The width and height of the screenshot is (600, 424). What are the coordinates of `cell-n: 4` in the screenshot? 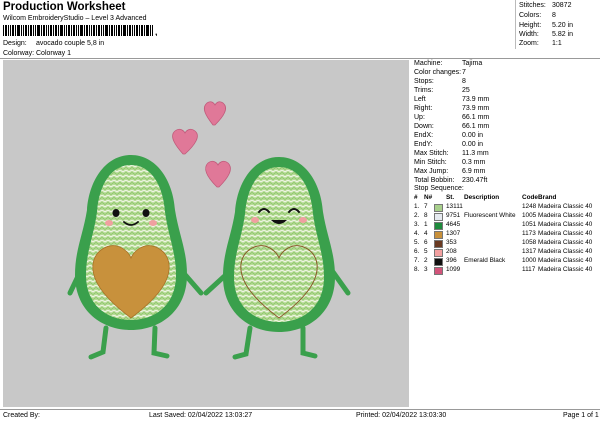 It's located at (426, 233).